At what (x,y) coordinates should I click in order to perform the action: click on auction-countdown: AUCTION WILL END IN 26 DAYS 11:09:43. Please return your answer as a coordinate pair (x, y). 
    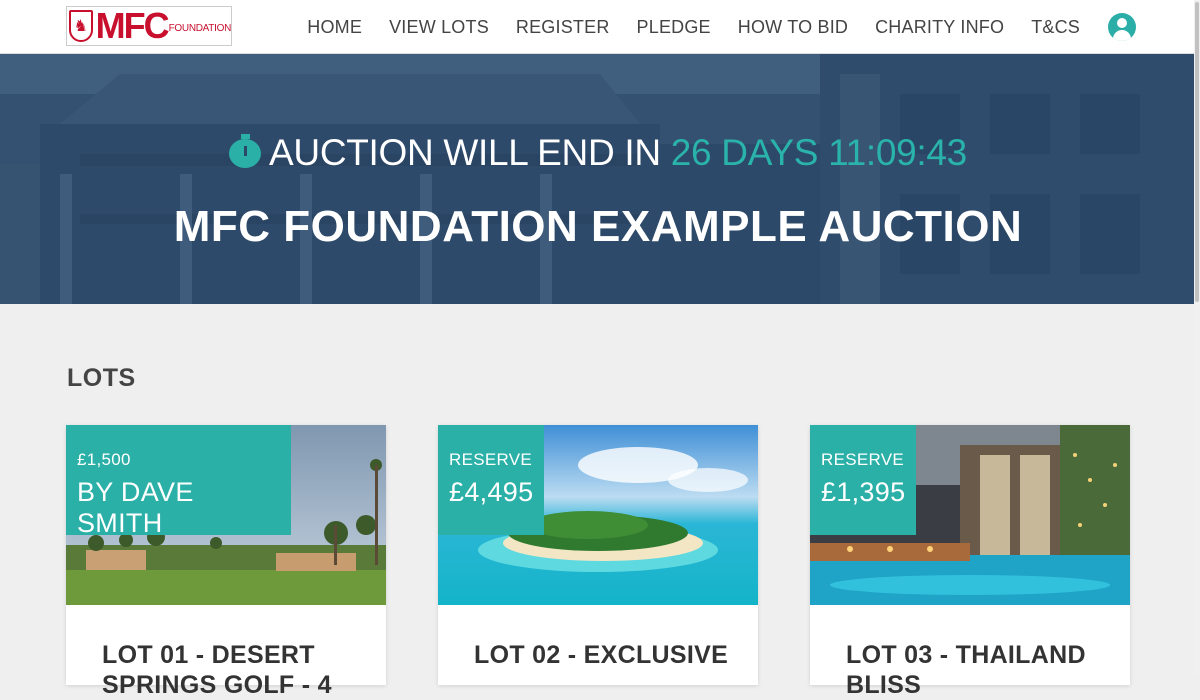
    Looking at the image, I should click on (598, 153).